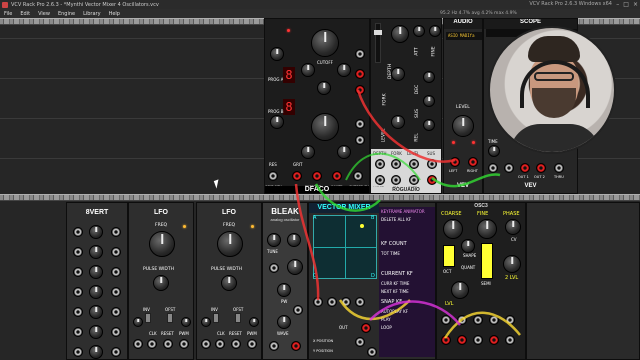 Image resolution: width=640 pixels, height=360 pixels. Describe the element at coordinates (463, 126) in the screenshot. I see `audio-level-knob` at that location.